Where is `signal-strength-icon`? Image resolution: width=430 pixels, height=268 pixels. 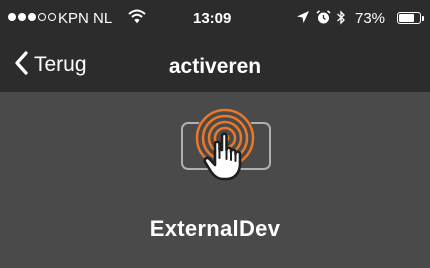 signal-strength-icon is located at coordinates (32, 17).